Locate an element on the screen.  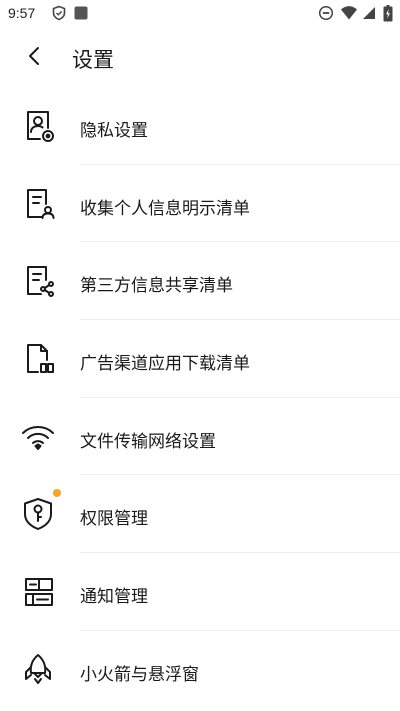
status-time: 9:57 is located at coordinates (22, 13).